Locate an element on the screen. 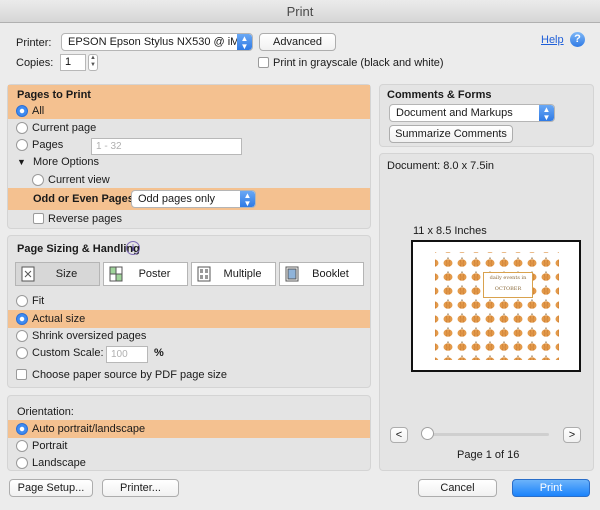  printer-label: Printer: is located at coordinates (34, 43).